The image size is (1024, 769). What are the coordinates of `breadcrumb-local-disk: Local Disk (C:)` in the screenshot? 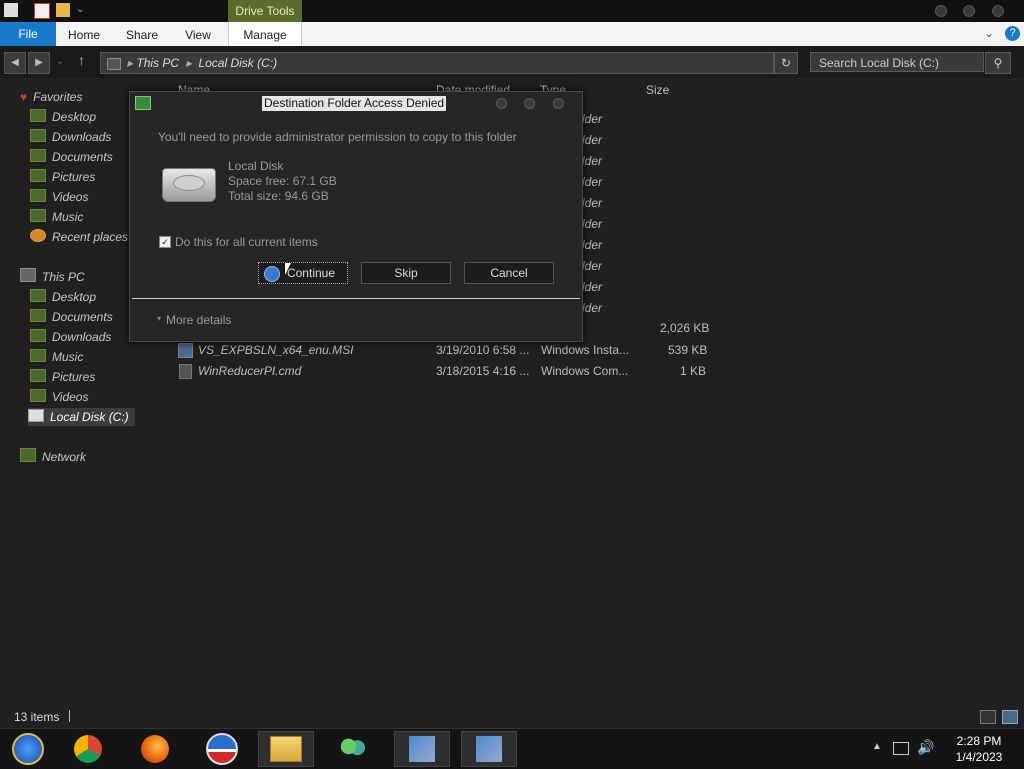 It's located at (237, 63).